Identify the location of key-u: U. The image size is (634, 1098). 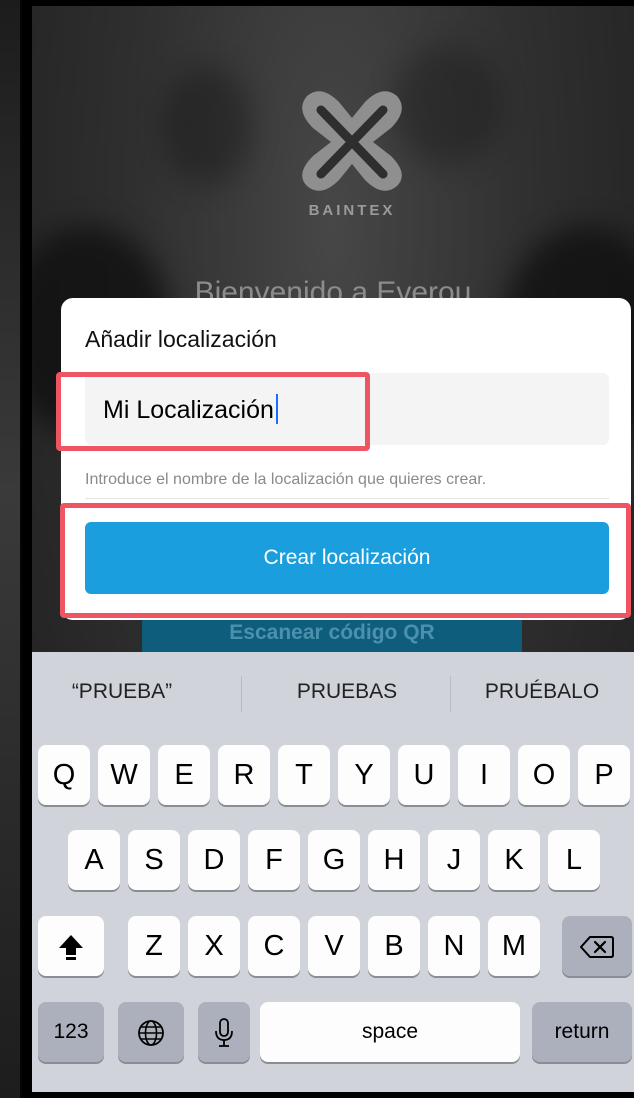
(424, 775).